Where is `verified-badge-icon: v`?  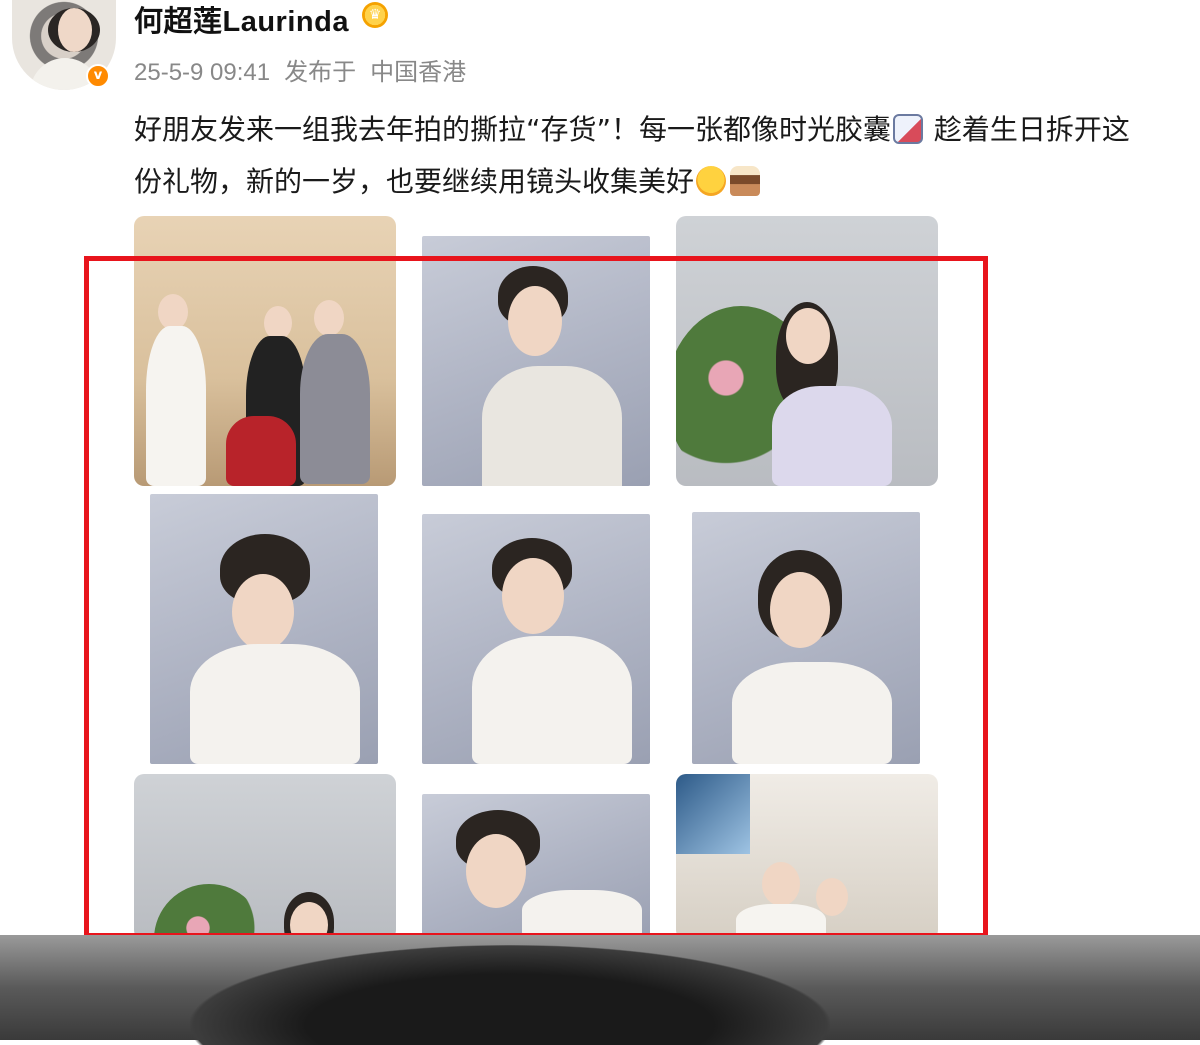
verified-badge-icon: v is located at coordinates (98, 76).